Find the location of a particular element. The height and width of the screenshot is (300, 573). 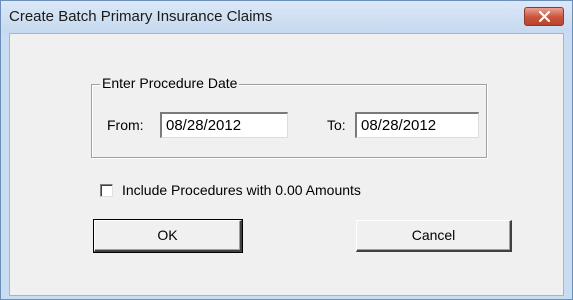

ok-button: OK is located at coordinates (168, 236).